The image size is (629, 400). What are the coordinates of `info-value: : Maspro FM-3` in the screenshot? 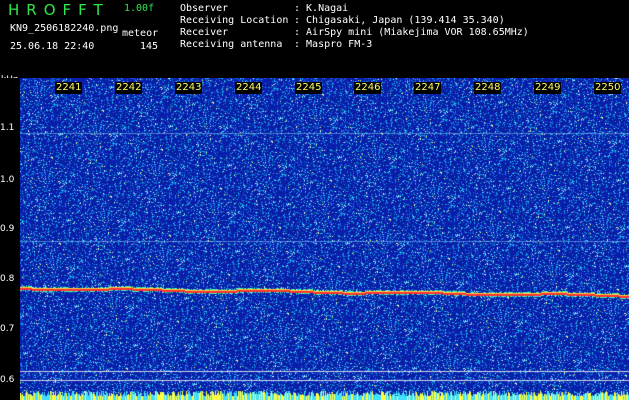 It's located at (333, 44).